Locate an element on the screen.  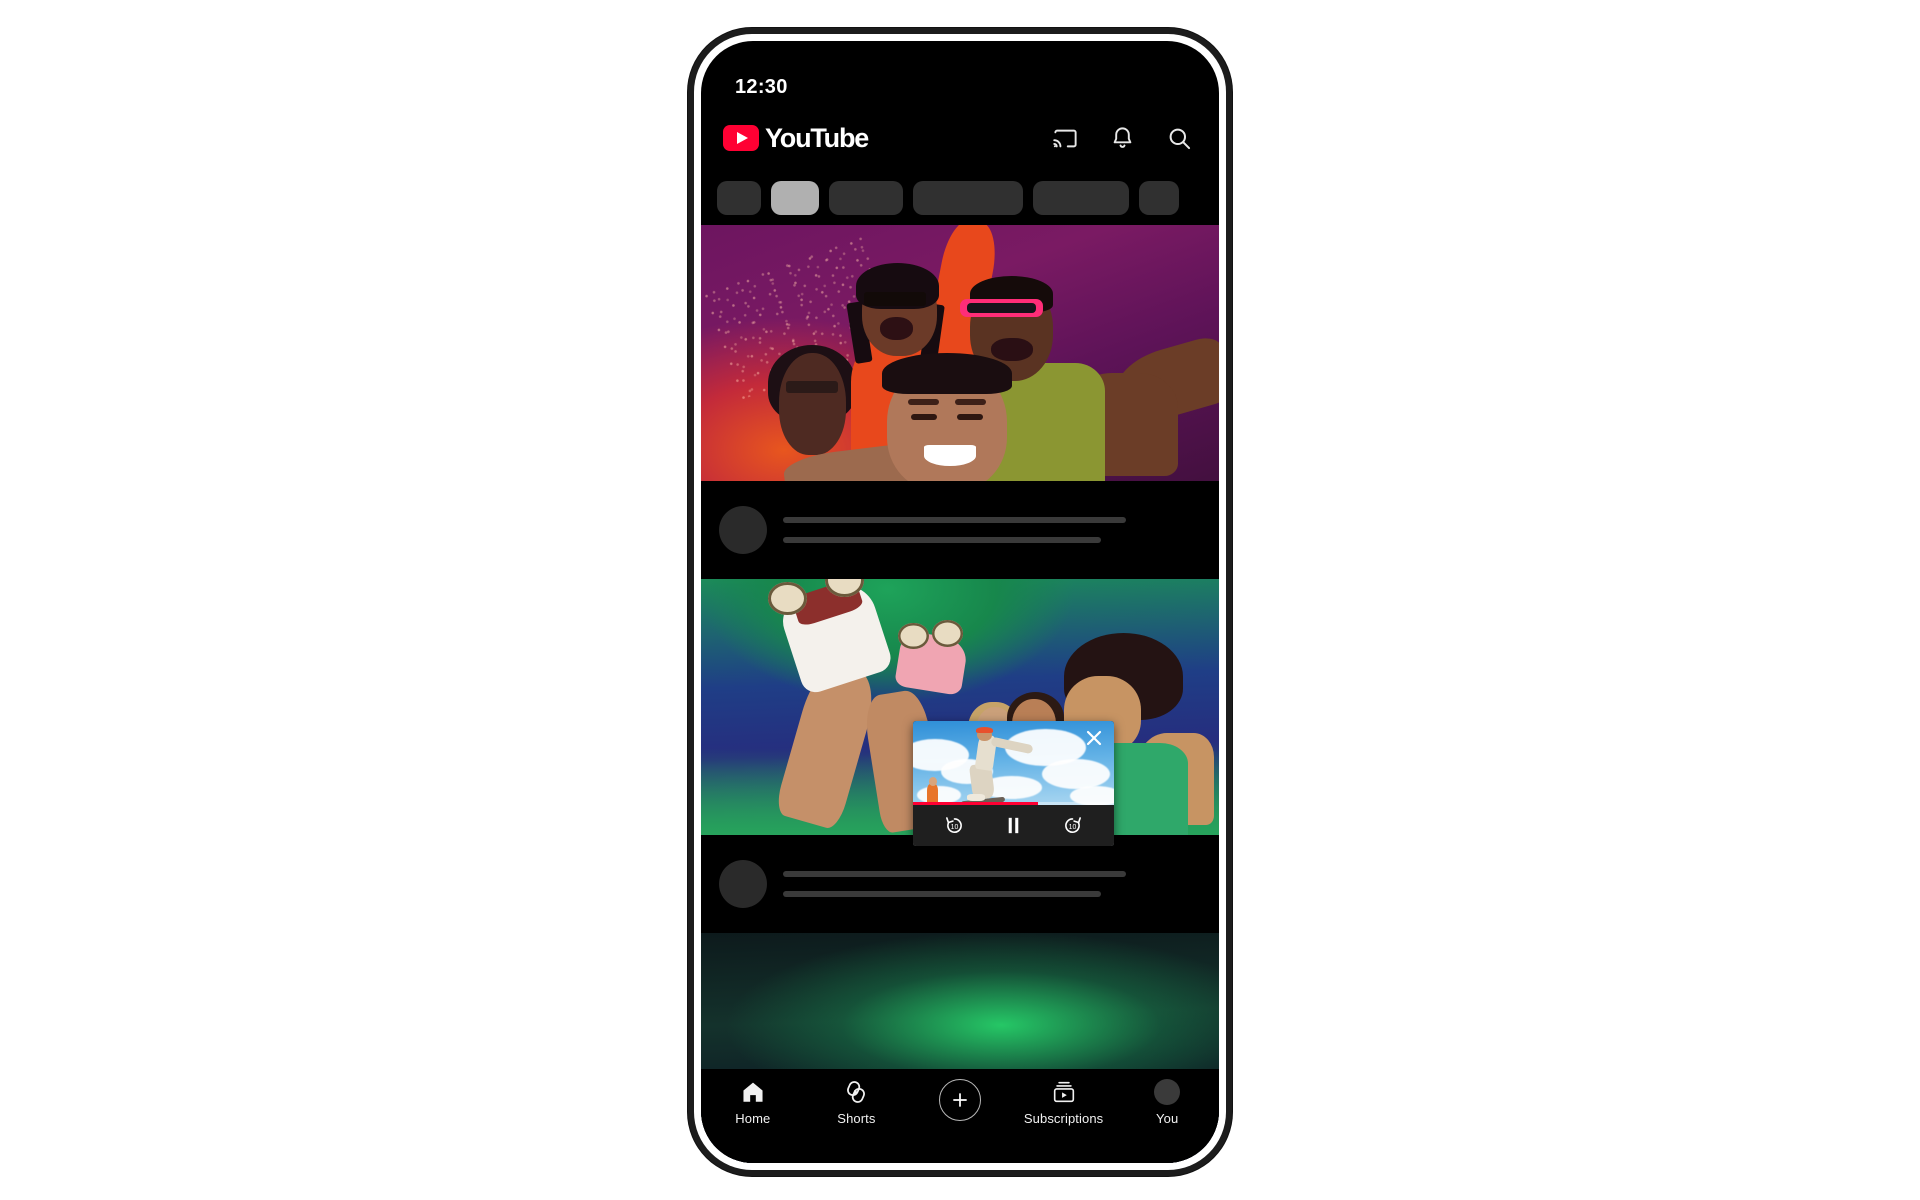
youtube-logo: YouTube is located at coordinates (796, 138).